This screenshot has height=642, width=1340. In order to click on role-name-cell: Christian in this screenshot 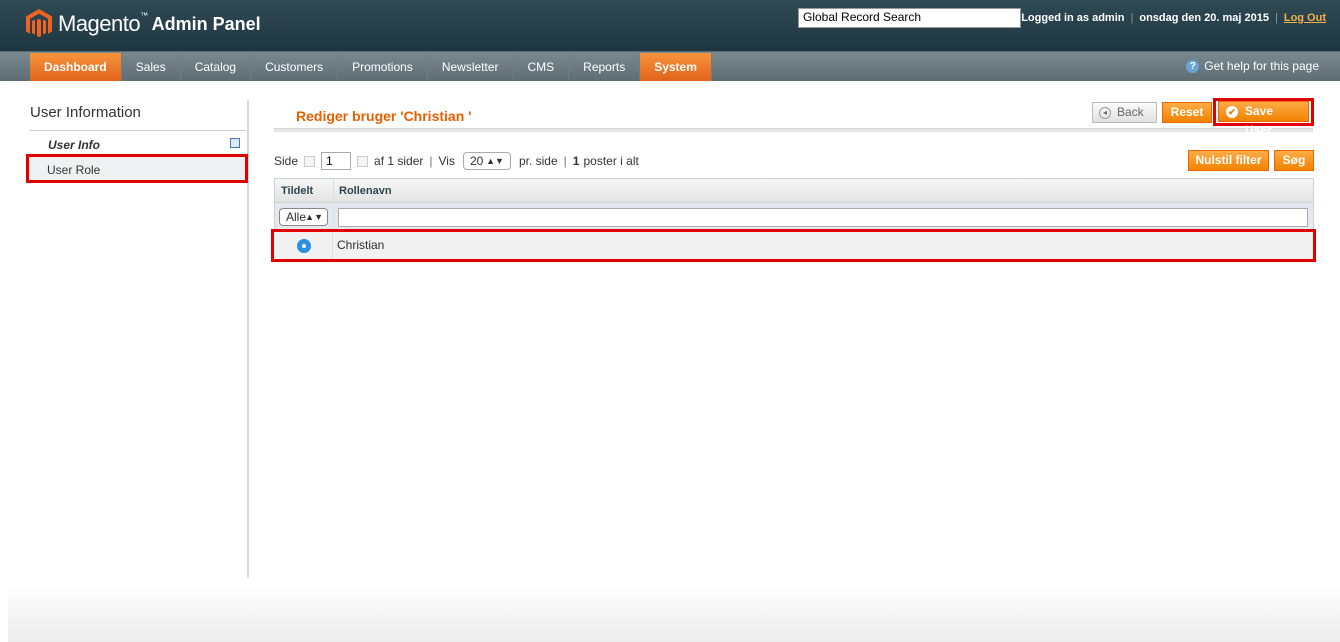, I will do `click(361, 245)`.